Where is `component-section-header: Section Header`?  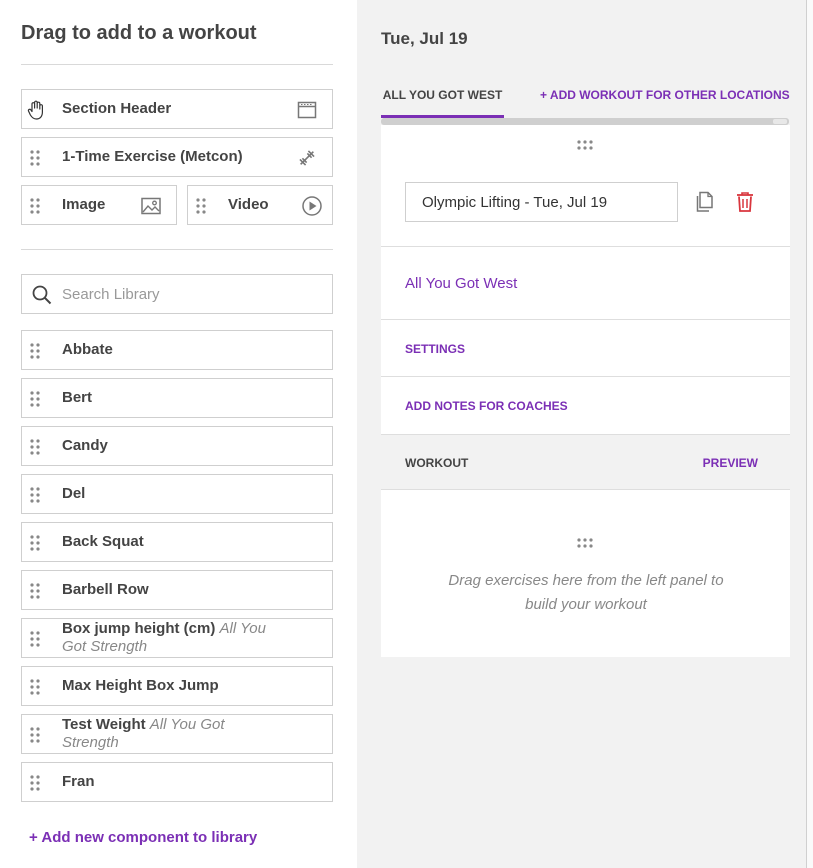
component-section-header: Section Header is located at coordinates (177, 109).